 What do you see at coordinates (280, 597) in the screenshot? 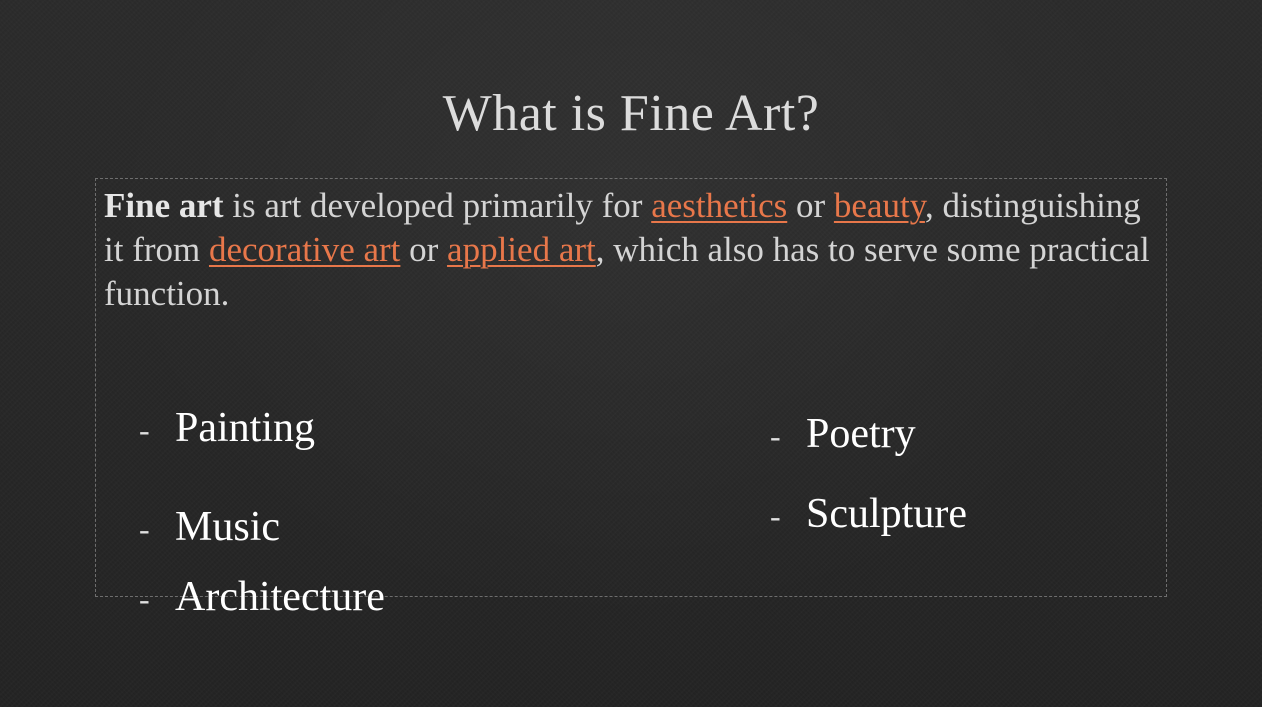
I see `list-item-label: Architecture` at bounding box center [280, 597].